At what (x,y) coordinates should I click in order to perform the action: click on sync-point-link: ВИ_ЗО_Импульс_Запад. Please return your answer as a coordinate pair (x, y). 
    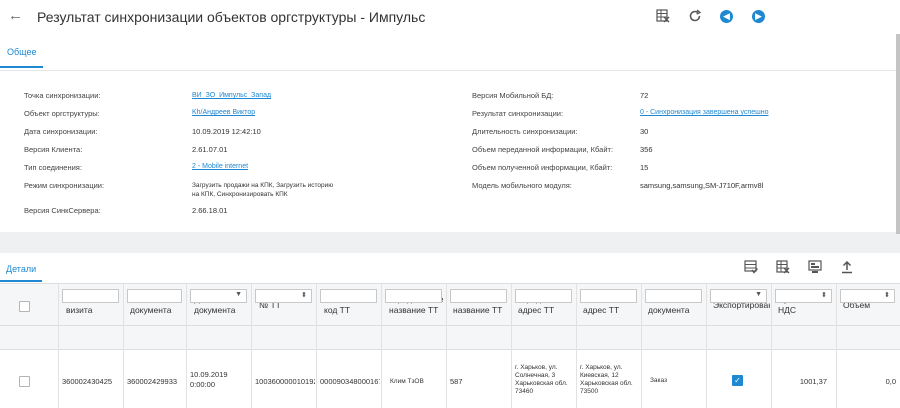
    Looking at the image, I should click on (231, 95).